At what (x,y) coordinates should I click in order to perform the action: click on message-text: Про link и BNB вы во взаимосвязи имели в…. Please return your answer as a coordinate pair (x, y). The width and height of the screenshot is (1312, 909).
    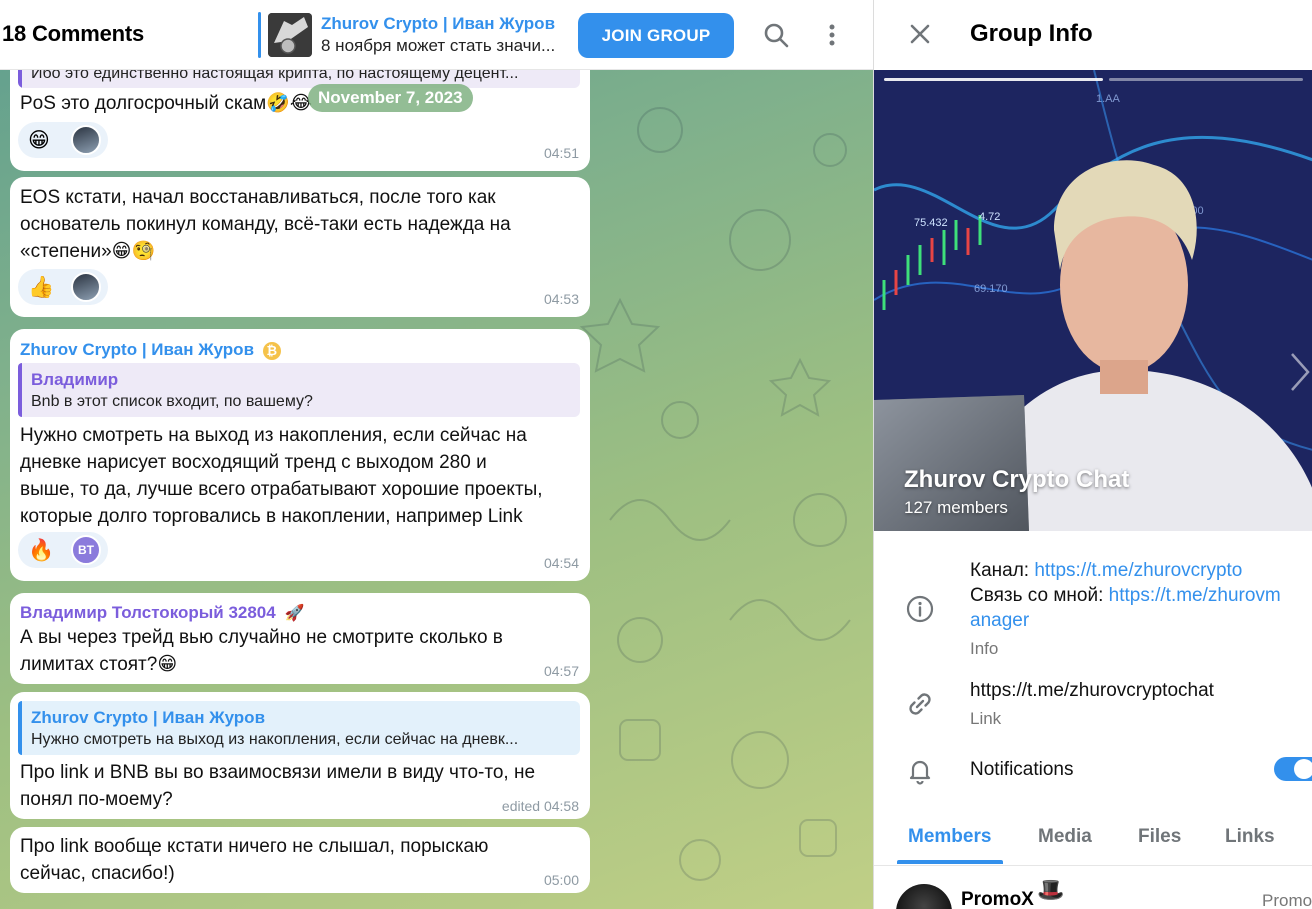
    Looking at the image, I should click on (278, 786).